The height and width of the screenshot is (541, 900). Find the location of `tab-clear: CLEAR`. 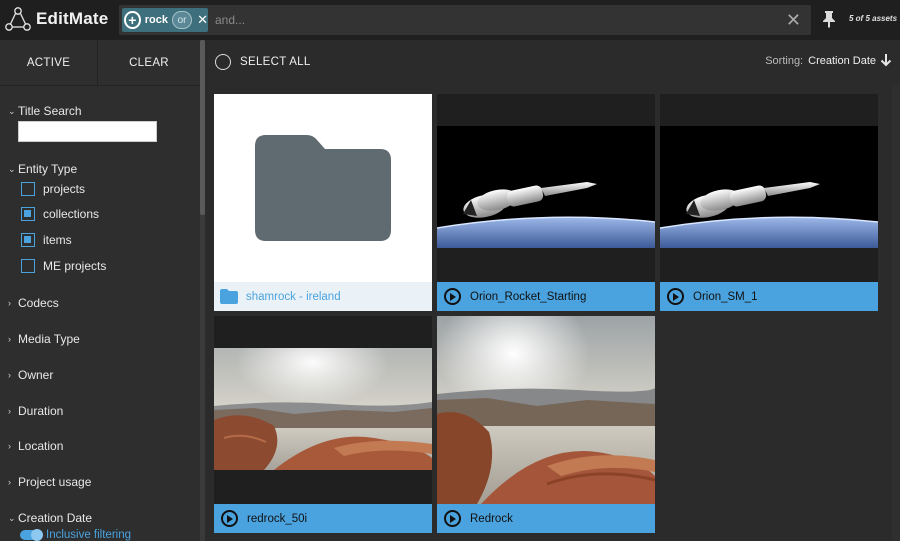

tab-clear: CLEAR is located at coordinates (148, 63).